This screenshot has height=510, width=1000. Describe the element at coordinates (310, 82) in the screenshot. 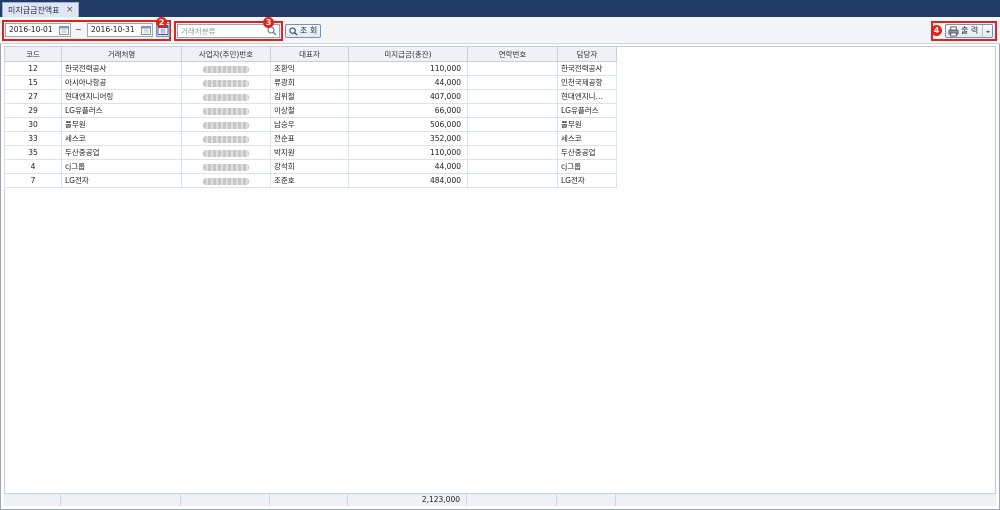

I see `table-row: 15 아시아나항공 류광희 44,000 인천국제공항` at that location.